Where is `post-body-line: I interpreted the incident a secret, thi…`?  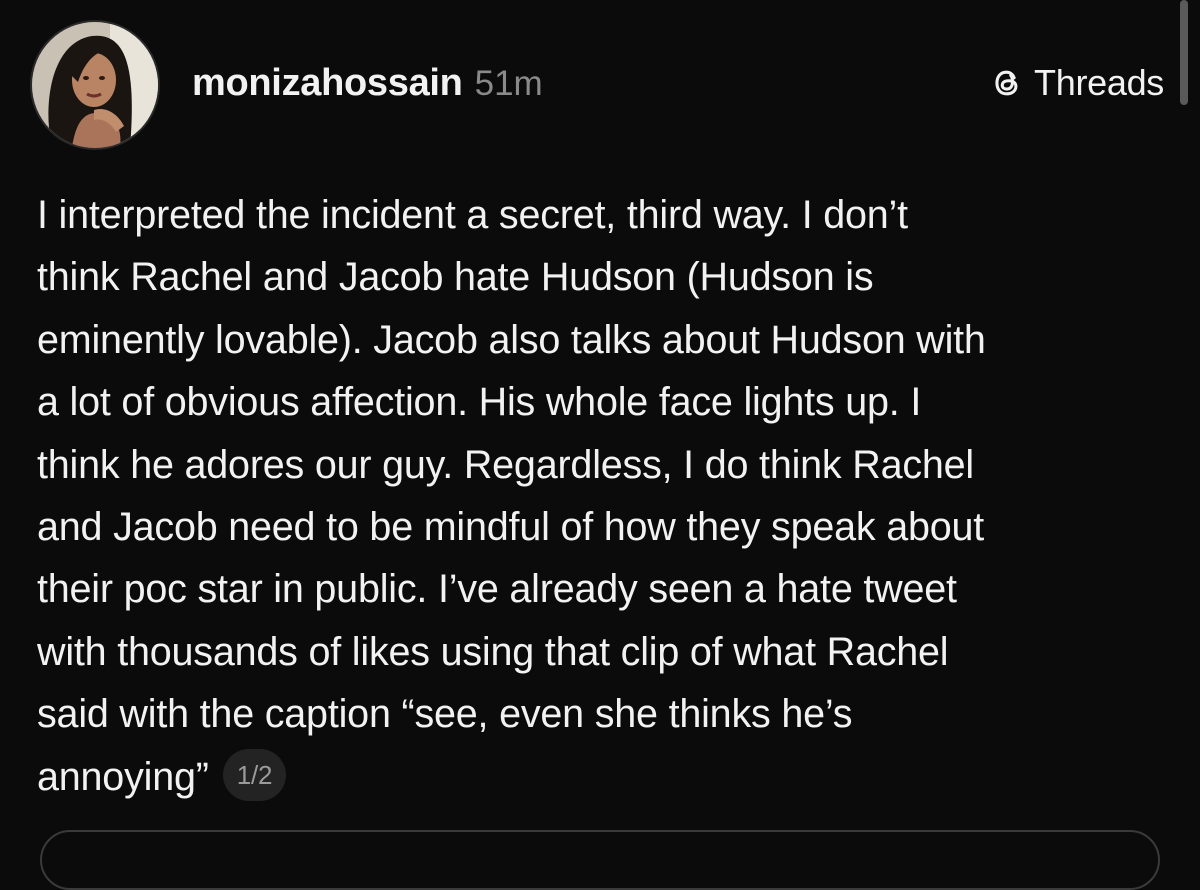
post-body-line: I interpreted the incident a secret, thi… is located at coordinates (472, 215).